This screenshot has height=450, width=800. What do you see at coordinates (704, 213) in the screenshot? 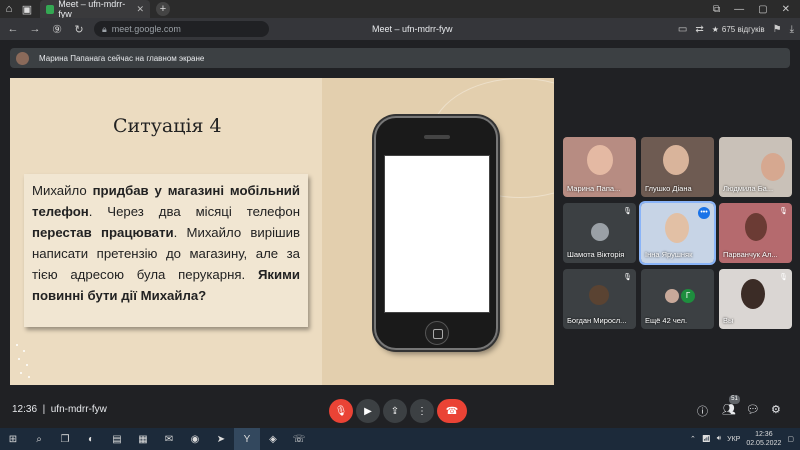
I see `more-options-icon: •••` at bounding box center [704, 213].